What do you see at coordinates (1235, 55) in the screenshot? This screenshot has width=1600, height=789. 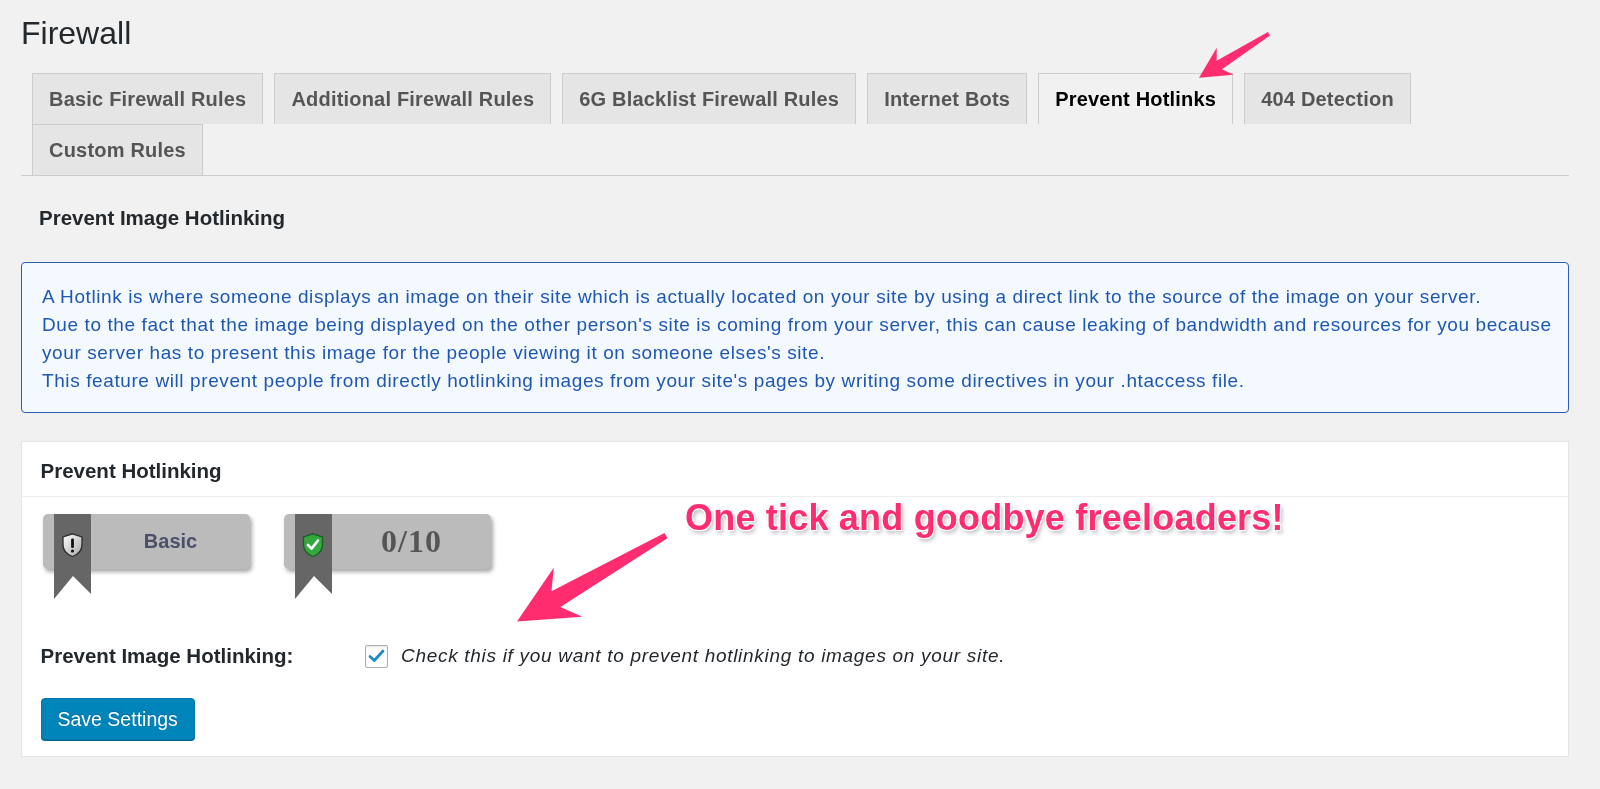 I see `annotation-arrow` at bounding box center [1235, 55].